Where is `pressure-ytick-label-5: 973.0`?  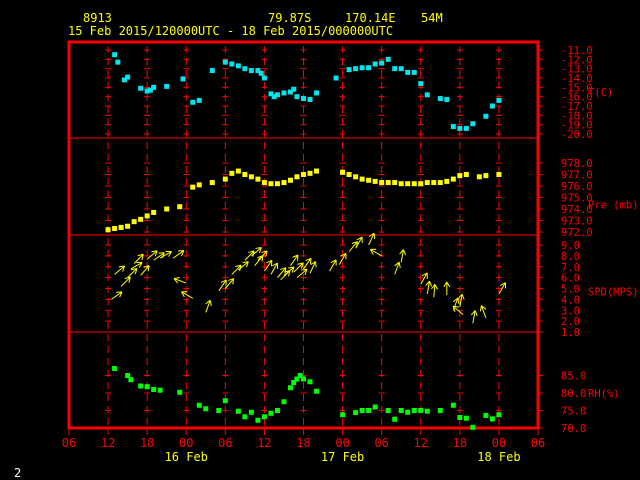 pressure-ytick-label-5: 973.0 is located at coordinates (577, 222).